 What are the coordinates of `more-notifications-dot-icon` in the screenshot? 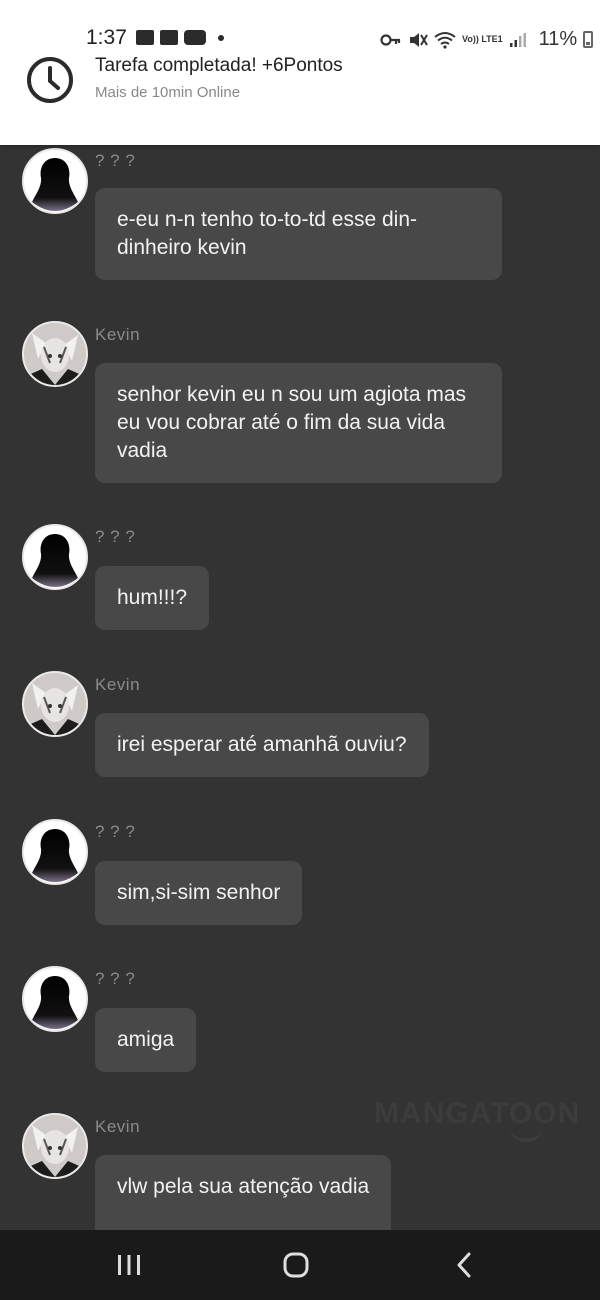 It's located at (221, 37).